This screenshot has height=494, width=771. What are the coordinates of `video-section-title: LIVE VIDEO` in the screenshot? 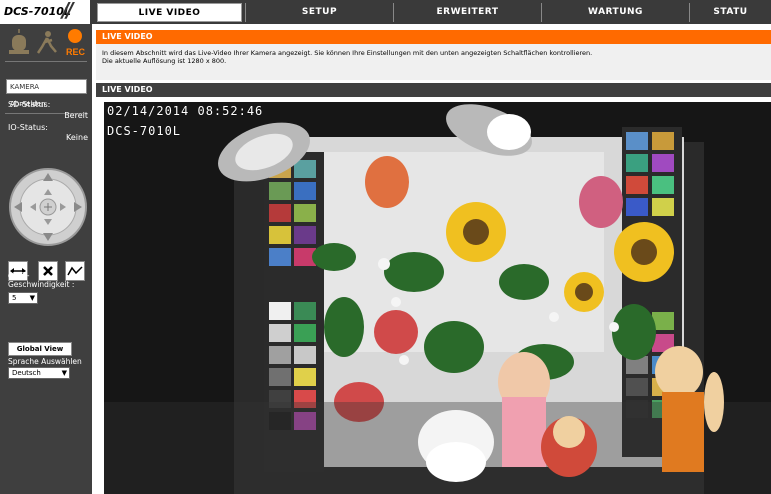 It's located at (433, 90).